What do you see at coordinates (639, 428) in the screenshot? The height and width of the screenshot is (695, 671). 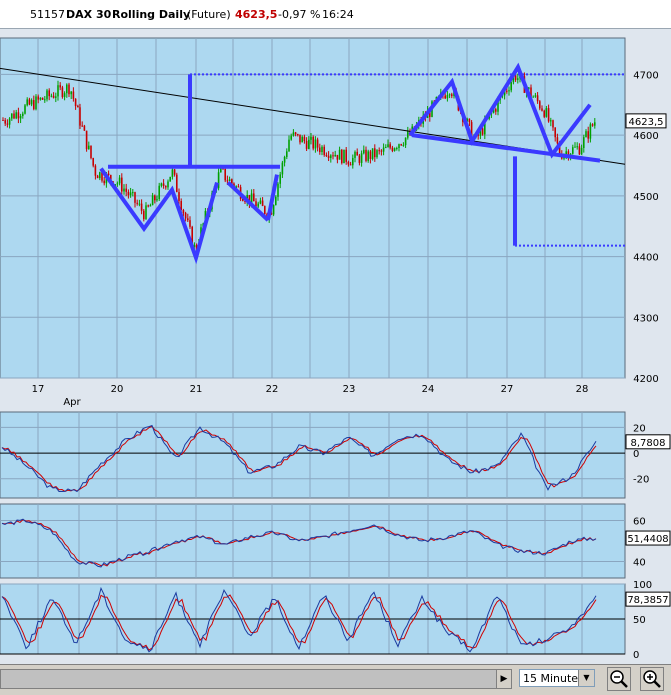 I see `oscillator-1-tick-label: 20` at bounding box center [639, 428].